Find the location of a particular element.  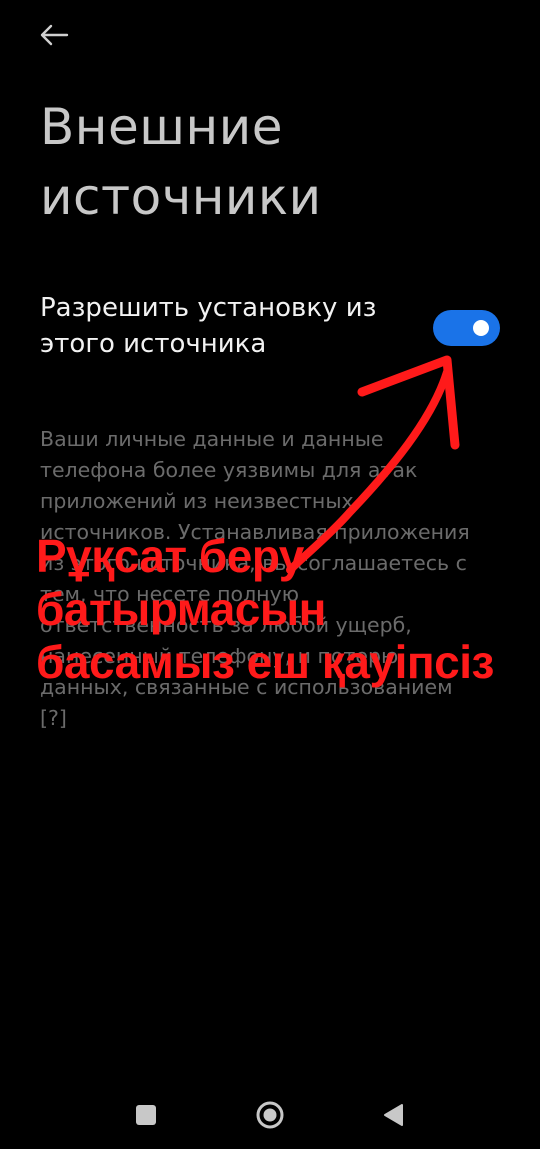

circle-icon is located at coordinates (270, 1115).